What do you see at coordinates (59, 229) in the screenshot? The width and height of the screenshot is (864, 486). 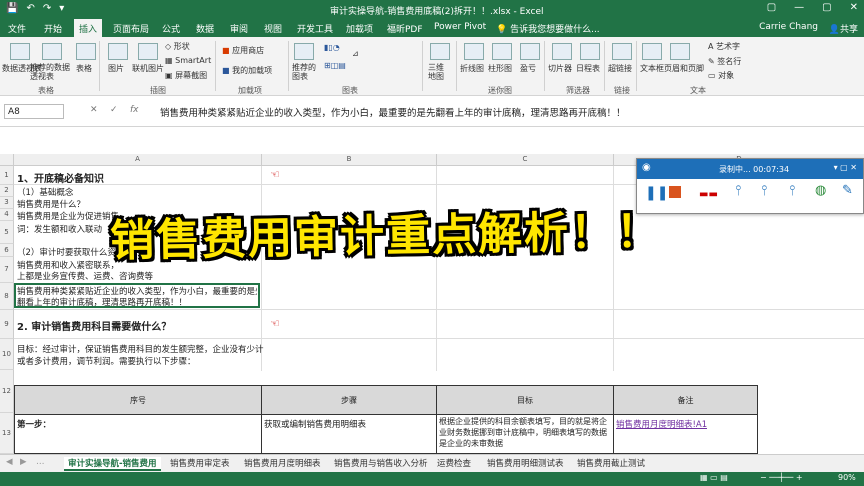 I see `cell-a5: 词：发生额和收入联动` at bounding box center [59, 229].